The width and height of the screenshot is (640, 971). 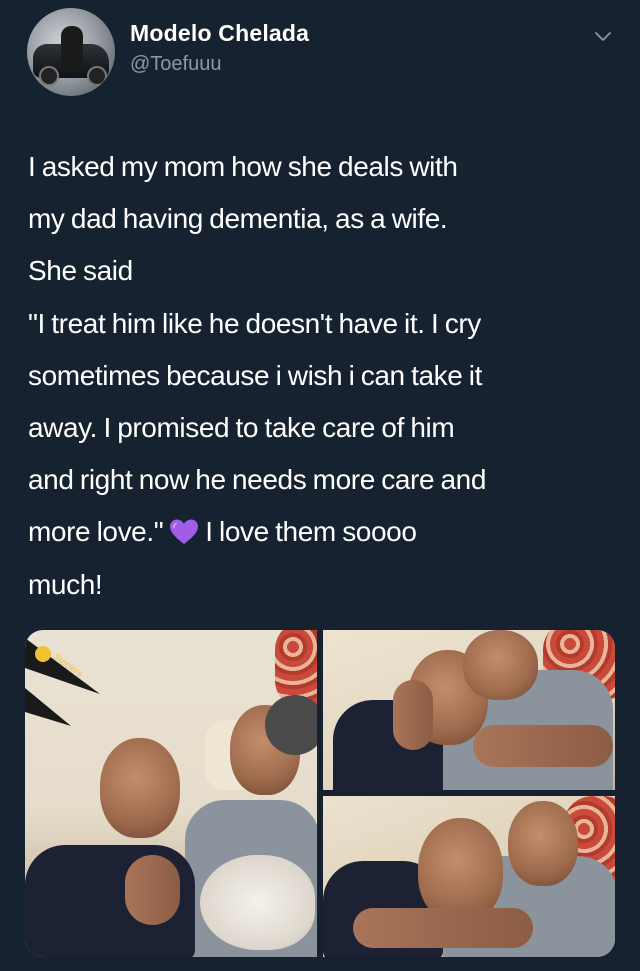 What do you see at coordinates (255, 375) in the screenshot?
I see `tweet-text-line: sometimes because i wish i can take it` at bounding box center [255, 375].